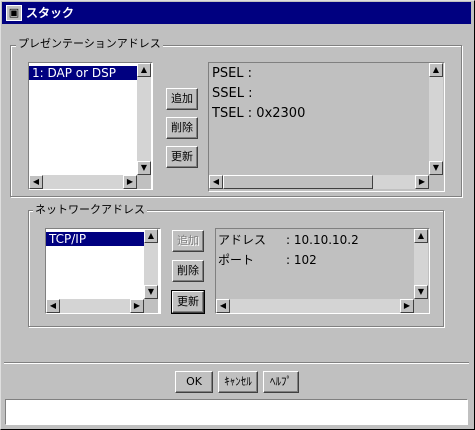 The image size is (475, 430). I want to click on help-button: ﾍﾙﾌﾟ, so click(281, 382).